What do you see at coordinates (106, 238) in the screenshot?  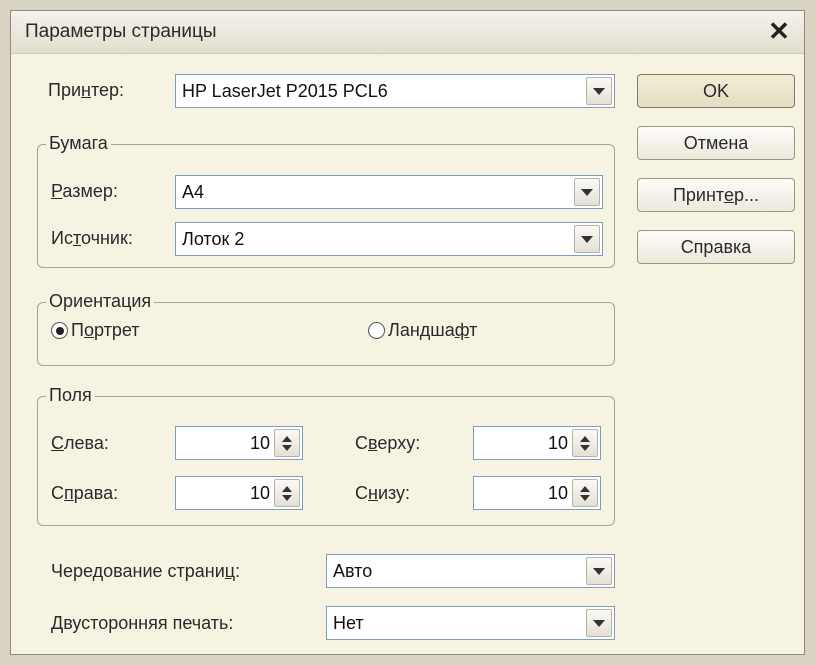 I see `source-label-post: очник:` at bounding box center [106, 238].